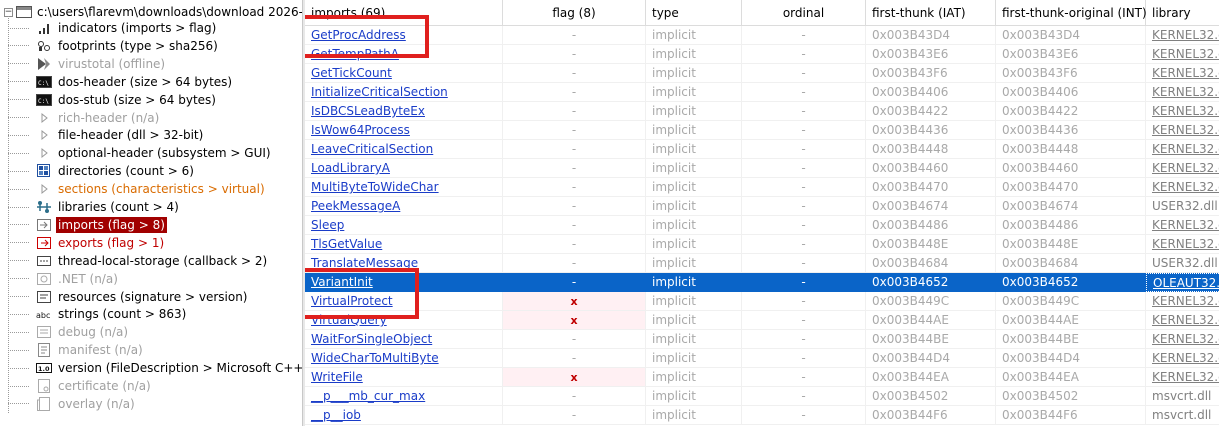  Describe the element at coordinates (375, 358) in the screenshot. I see `import-name-link-text: WideCharToMultiByte` at that location.